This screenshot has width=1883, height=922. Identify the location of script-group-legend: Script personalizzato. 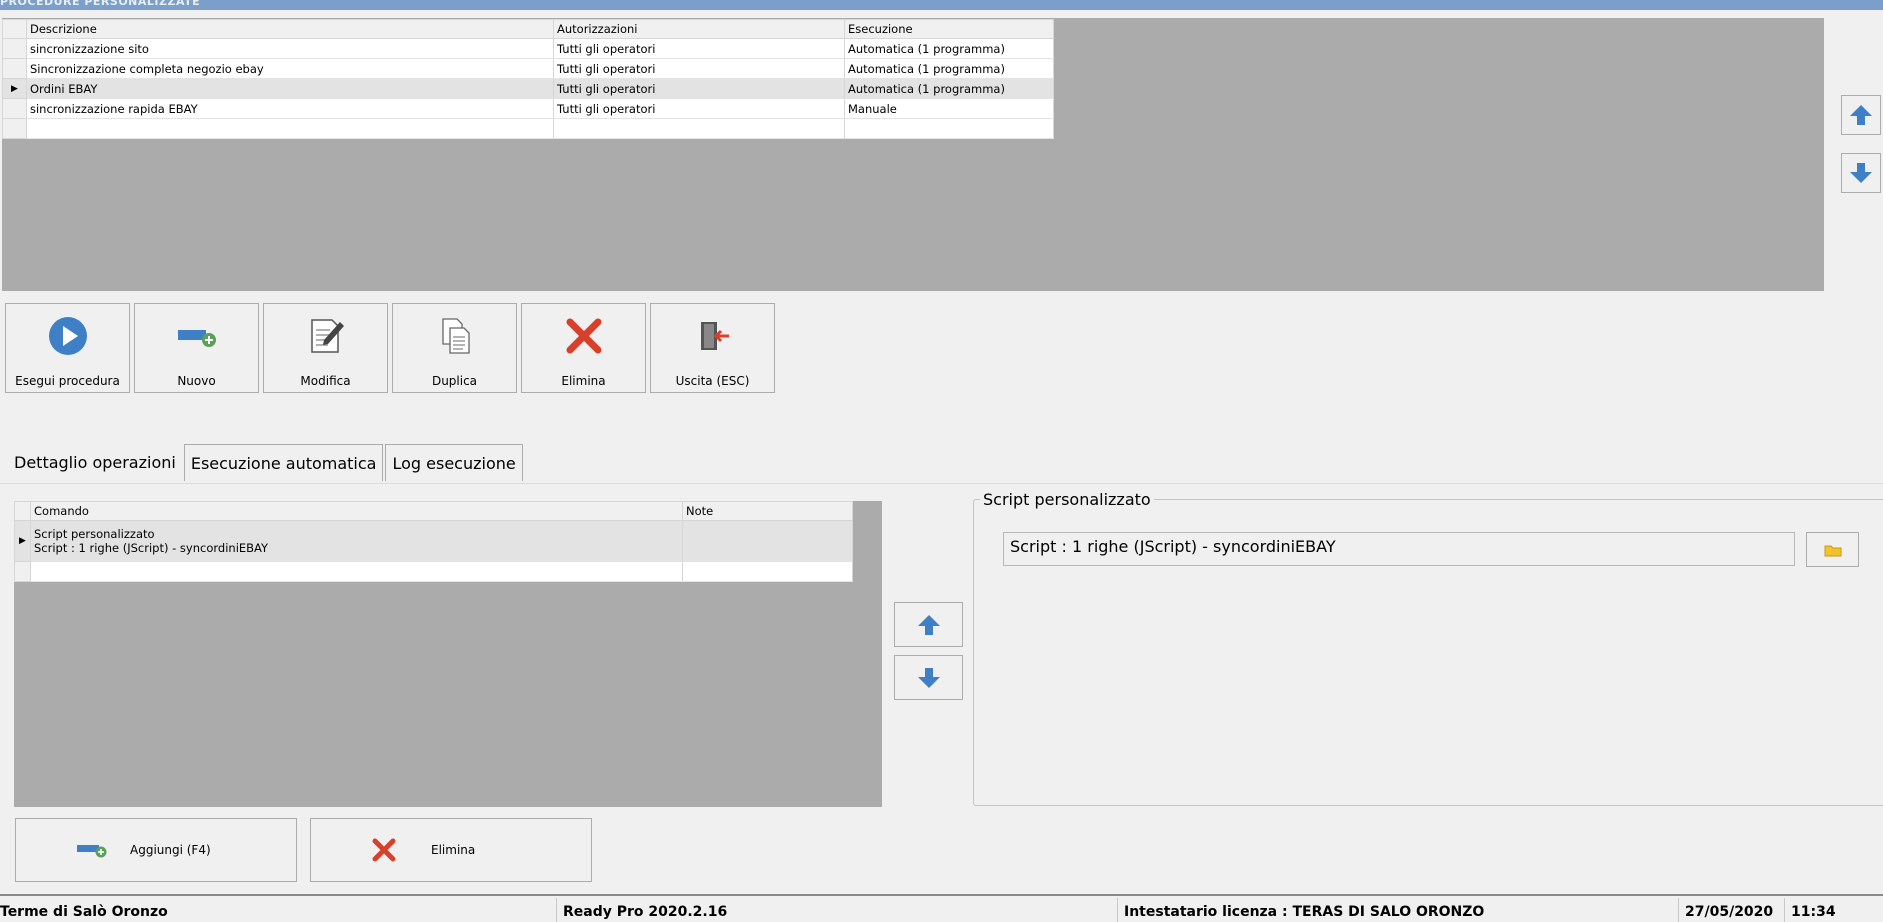
(1067, 499).